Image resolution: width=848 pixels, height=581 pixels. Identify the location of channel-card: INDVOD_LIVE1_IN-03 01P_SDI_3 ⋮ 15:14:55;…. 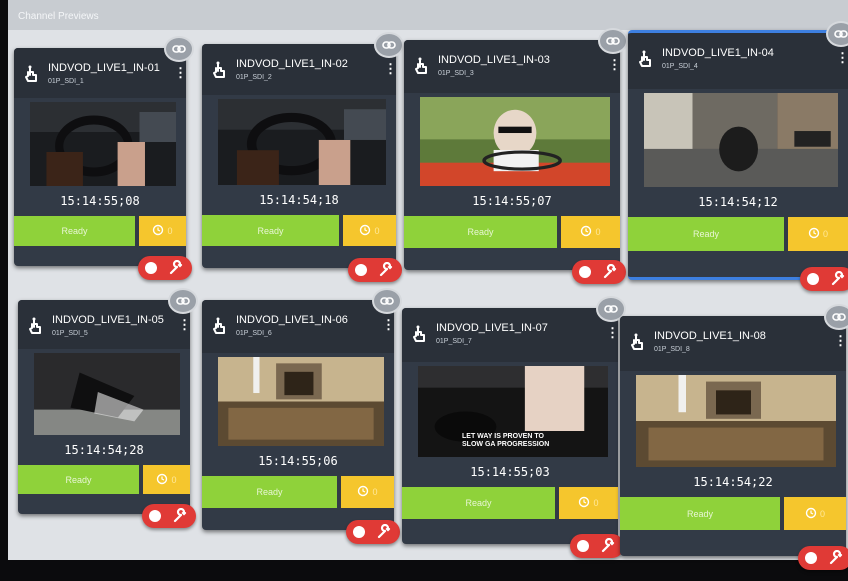
(516, 156).